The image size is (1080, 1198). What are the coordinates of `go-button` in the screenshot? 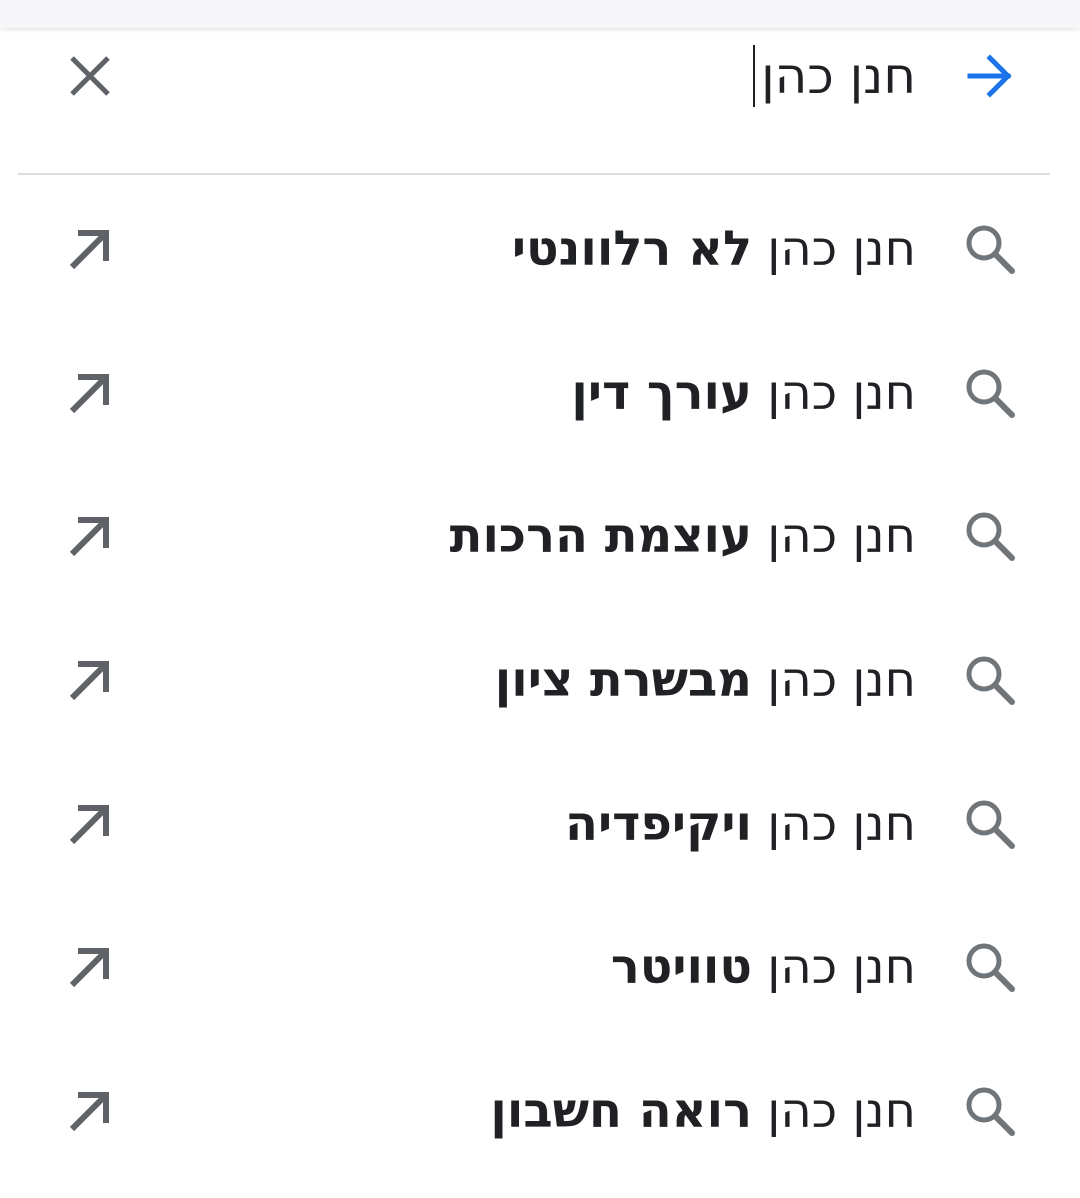 It's located at (990, 76).